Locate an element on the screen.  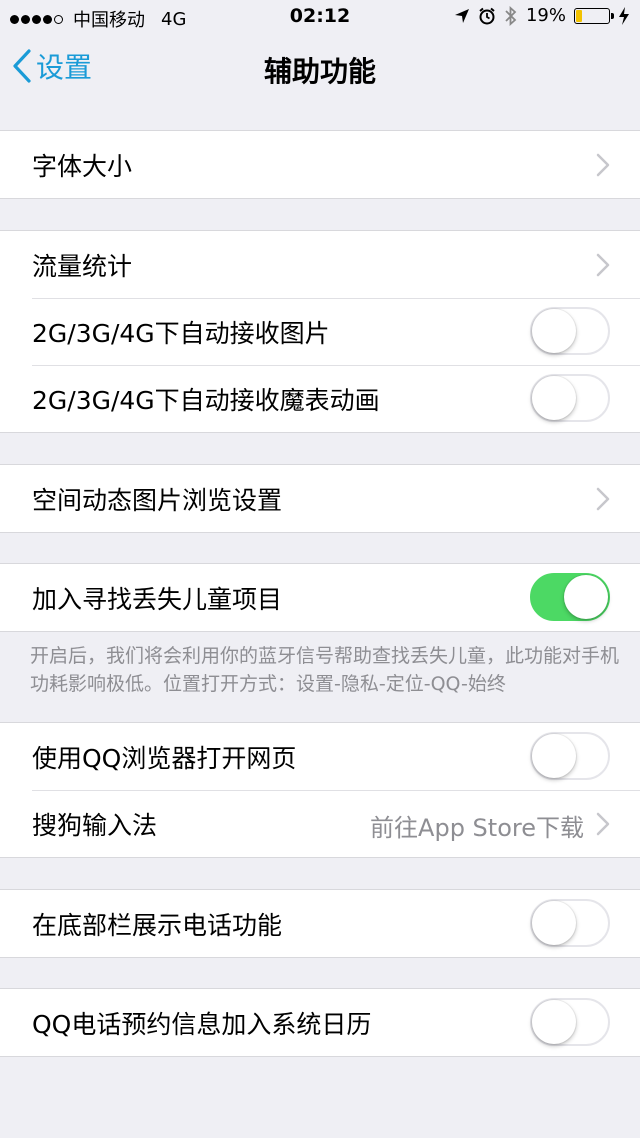
group-lost-children: 加入寻找丢失儿童项目 is located at coordinates (320, 597).